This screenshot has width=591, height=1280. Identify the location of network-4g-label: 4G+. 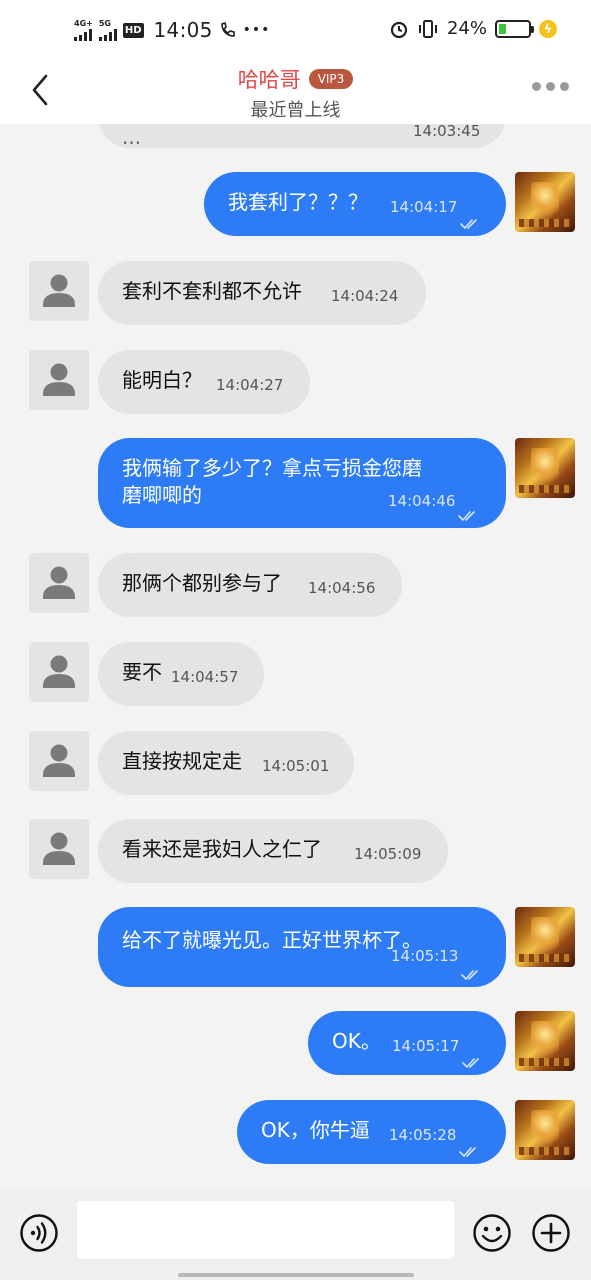
(83, 23).